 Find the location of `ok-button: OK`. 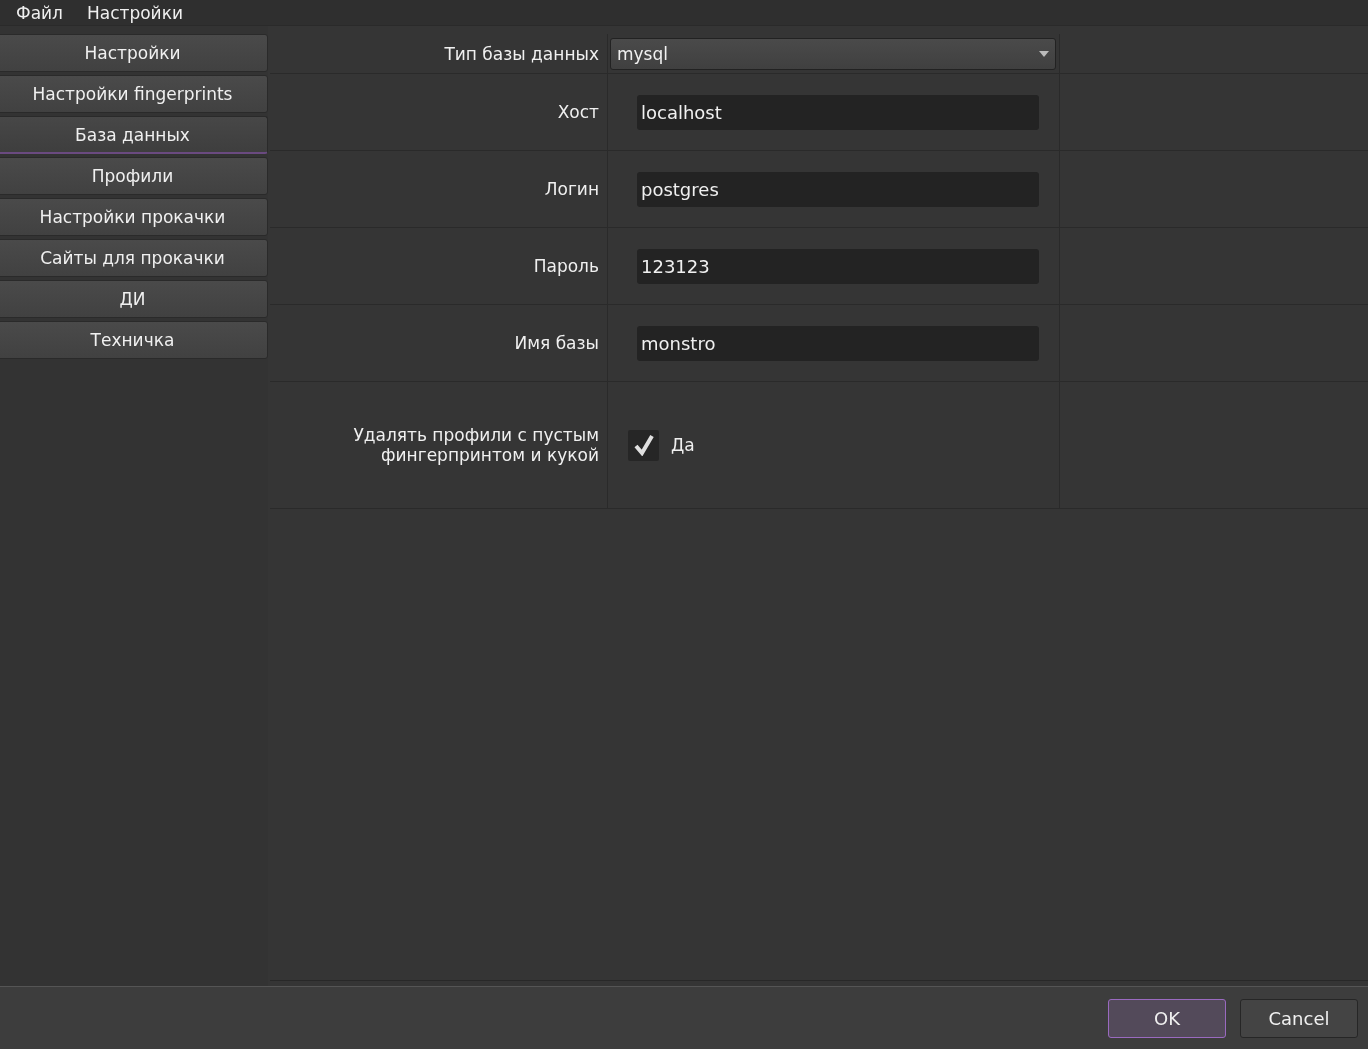

ok-button: OK is located at coordinates (1167, 1018).